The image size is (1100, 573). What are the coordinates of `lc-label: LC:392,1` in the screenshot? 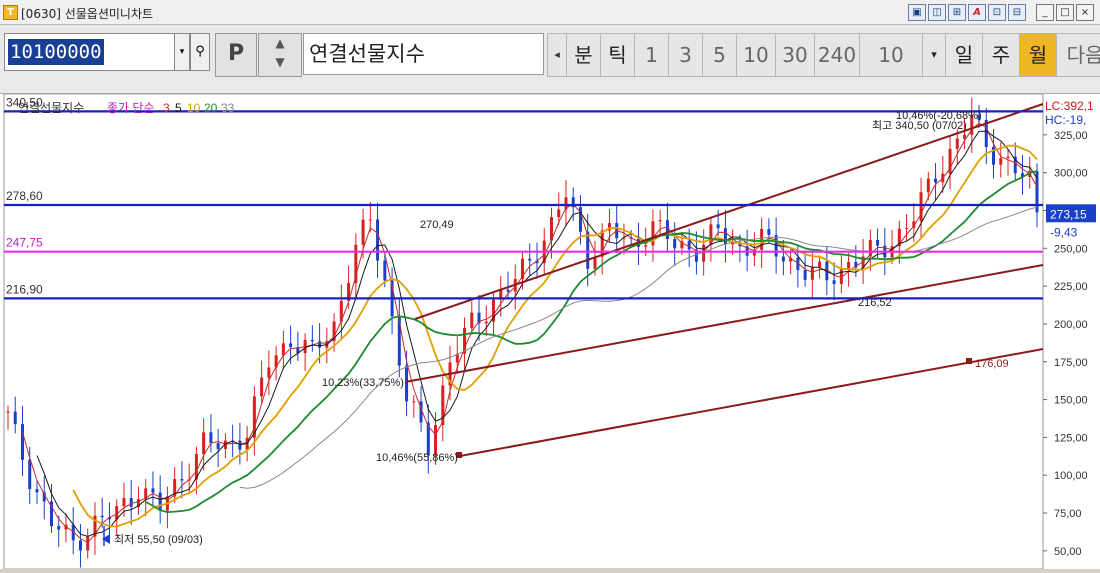 It's located at (1069, 106).